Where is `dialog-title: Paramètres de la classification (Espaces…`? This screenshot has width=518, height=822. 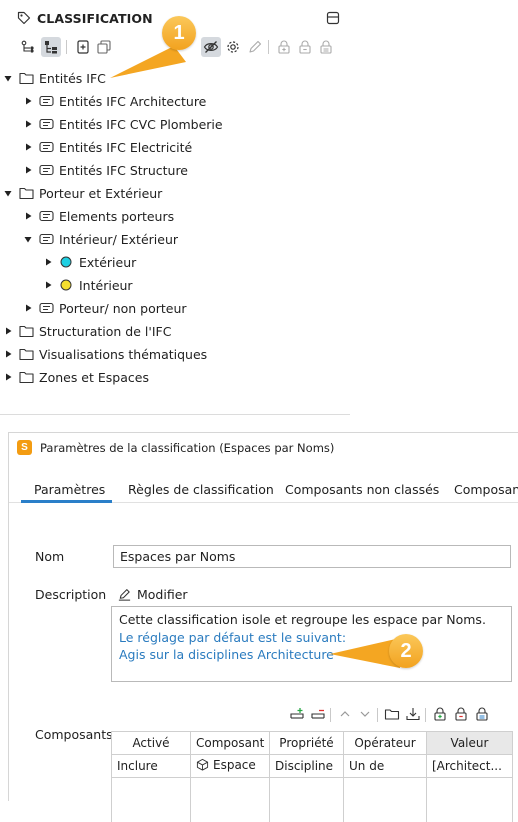 dialog-title: Paramètres de la classification (Espaces… is located at coordinates (187, 448).